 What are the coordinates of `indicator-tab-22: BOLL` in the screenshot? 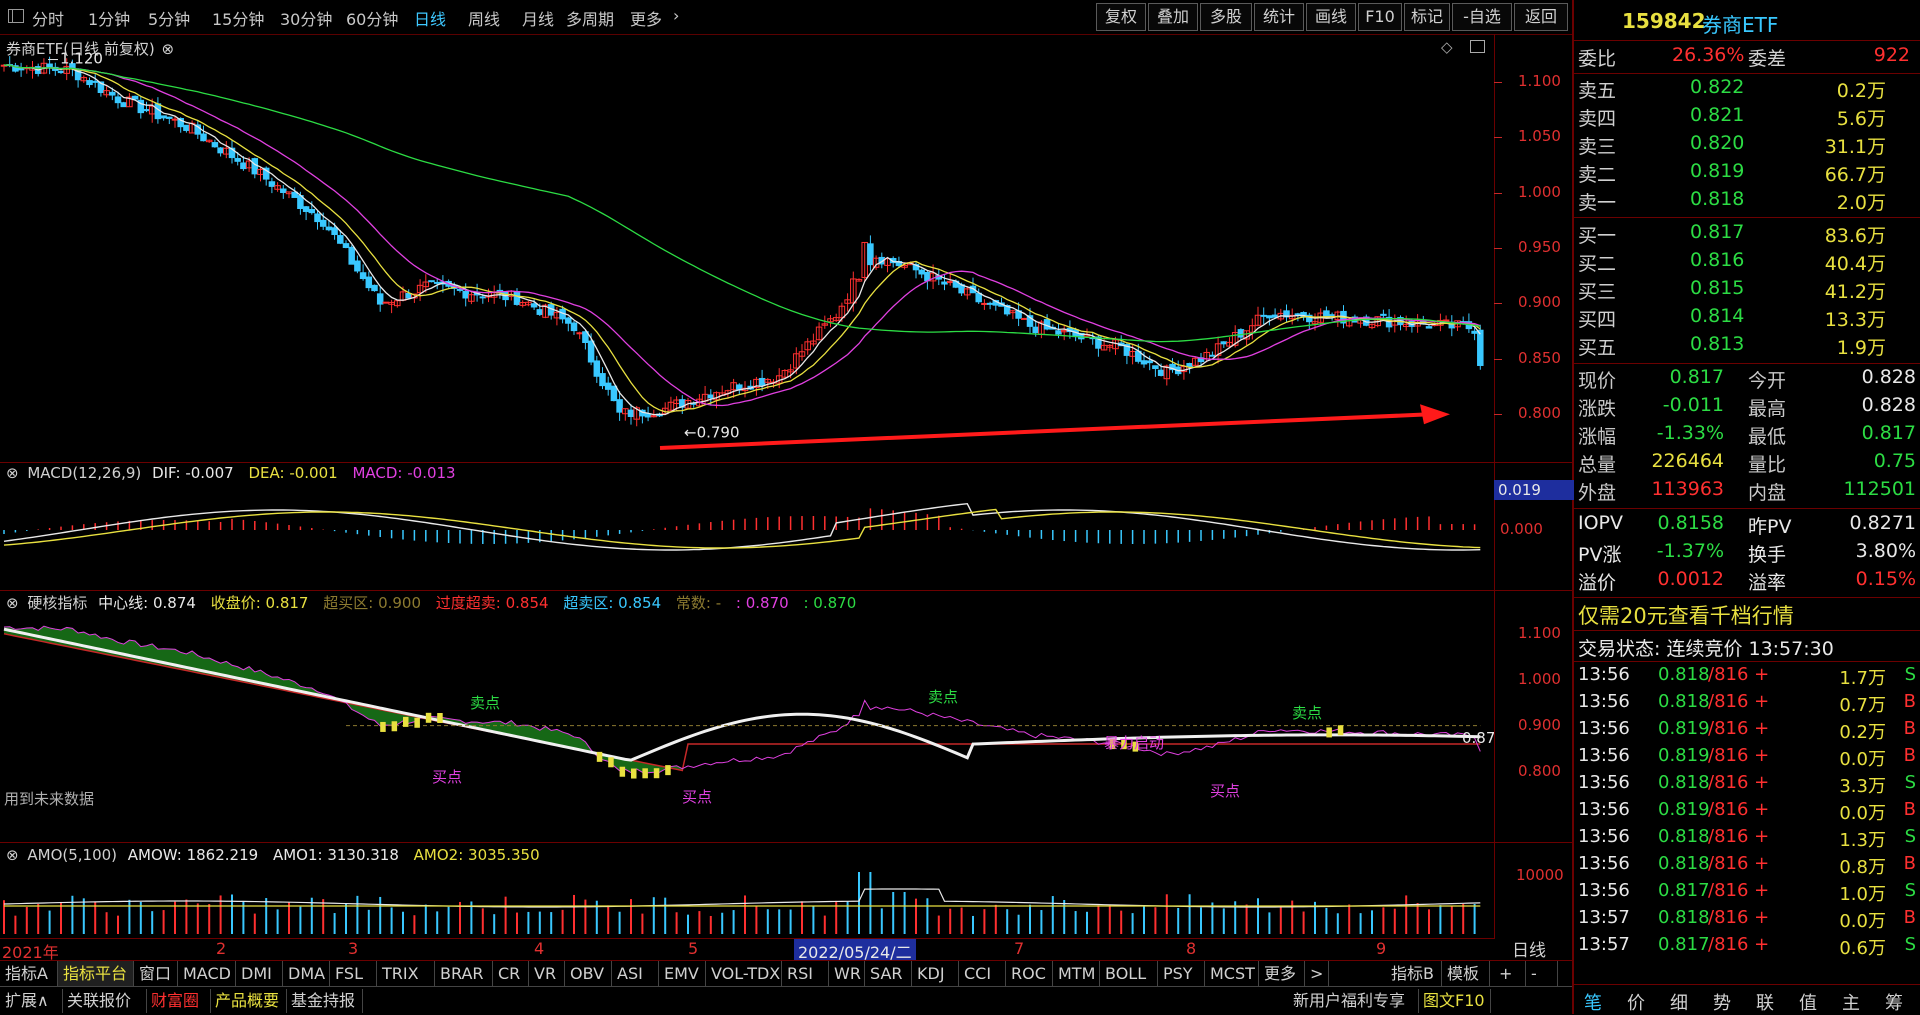 It's located at (1129, 973).